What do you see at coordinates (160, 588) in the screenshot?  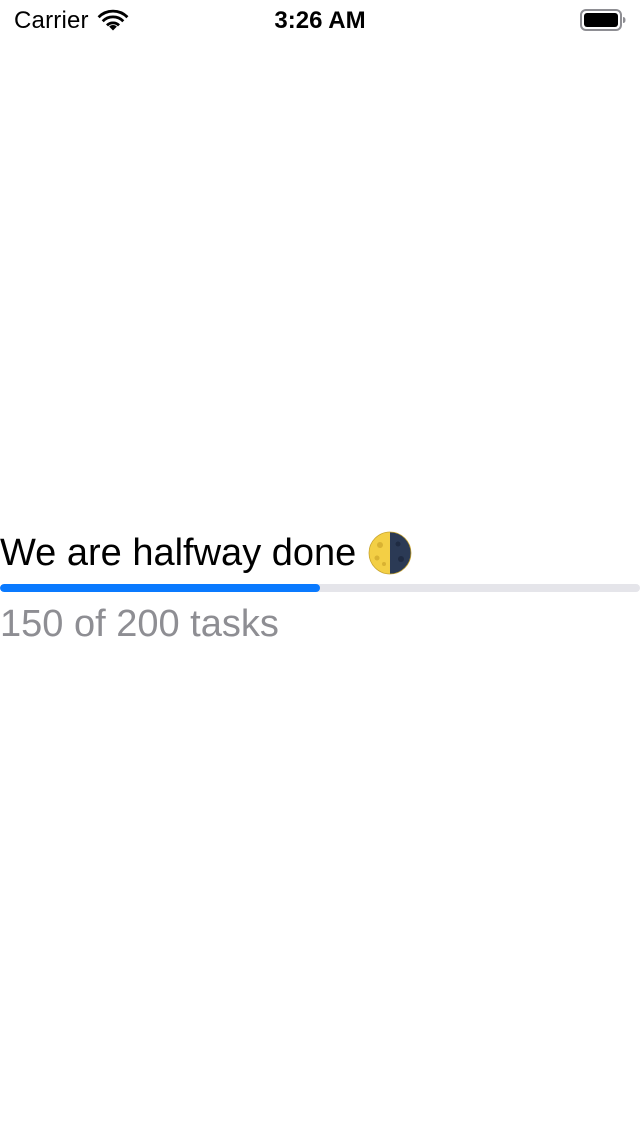 I see `progress-bar-fill` at bounding box center [160, 588].